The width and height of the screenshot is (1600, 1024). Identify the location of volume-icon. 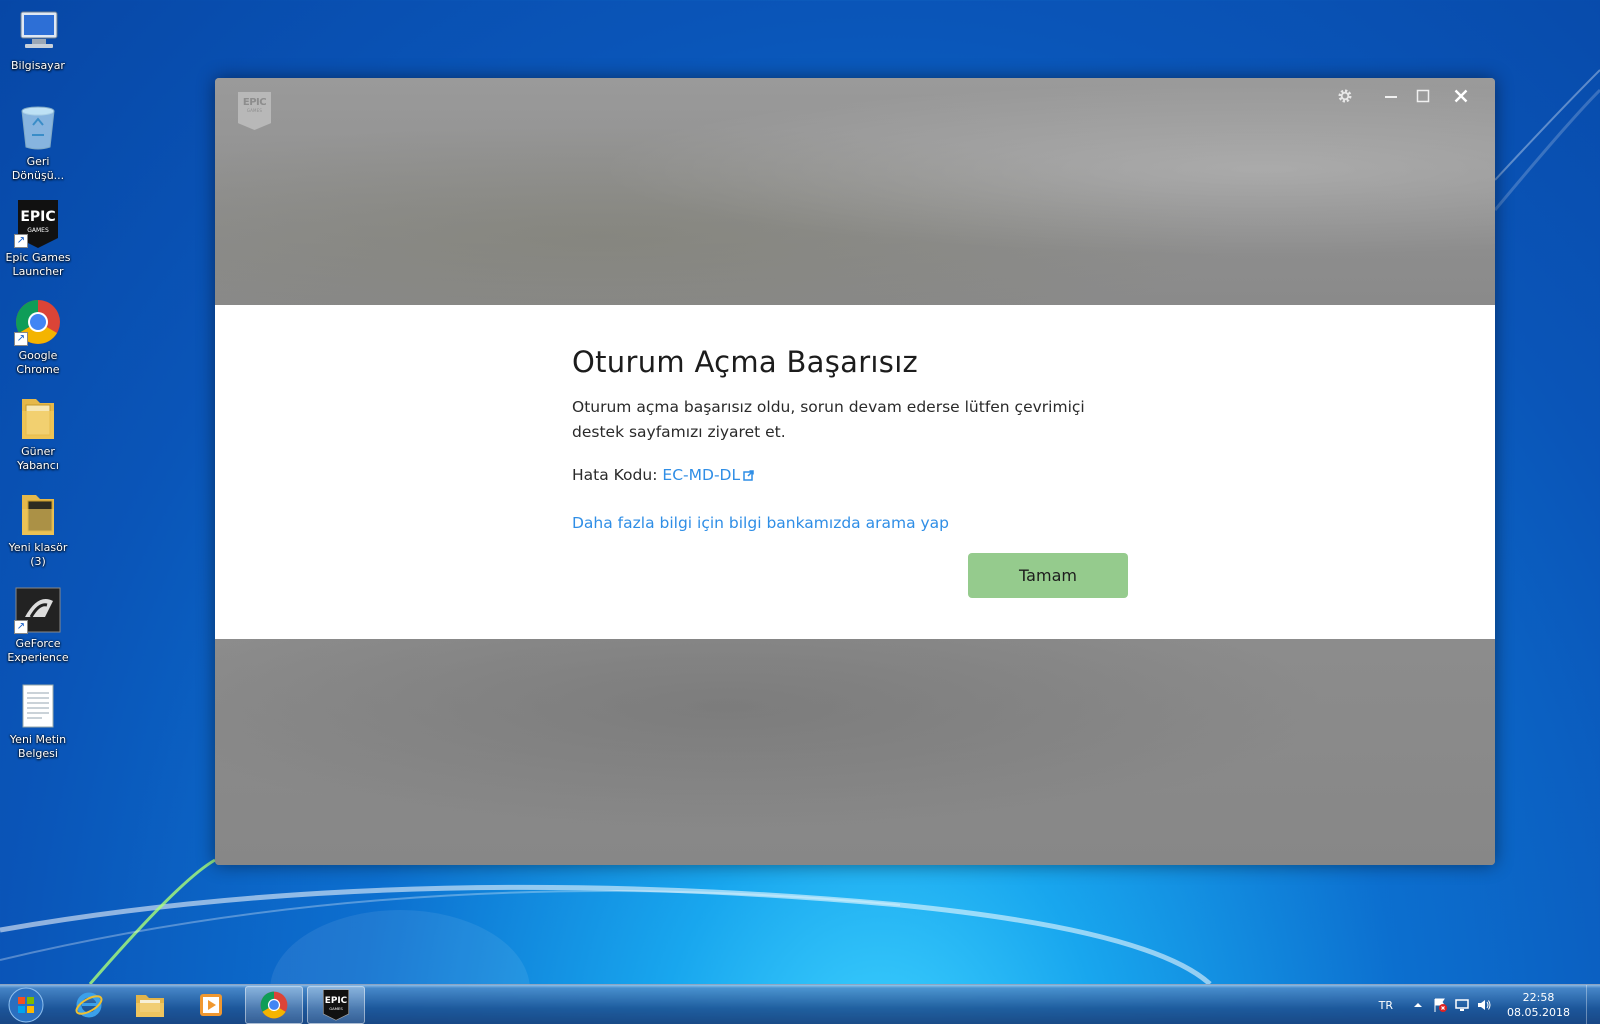
(1484, 1005).